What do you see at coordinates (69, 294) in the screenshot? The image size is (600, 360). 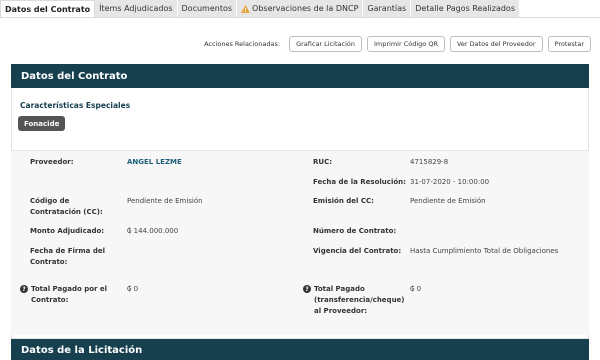 I see `total-pagado-label: Total Pagado por el Contrato:` at bounding box center [69, 294].